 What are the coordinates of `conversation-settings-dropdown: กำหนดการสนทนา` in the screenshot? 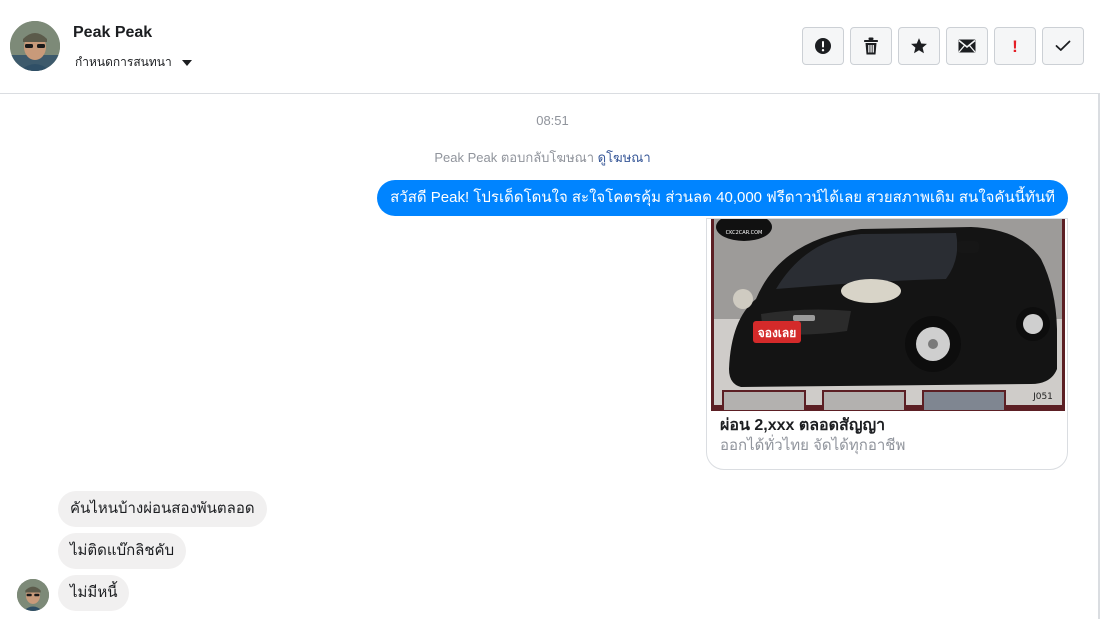 It's located at (133, 62).